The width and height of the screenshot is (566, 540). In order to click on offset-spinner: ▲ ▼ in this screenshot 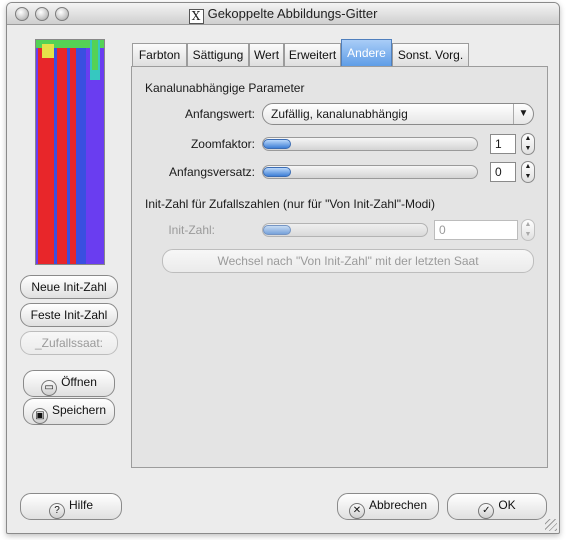, I will do `click(528, 172)`.